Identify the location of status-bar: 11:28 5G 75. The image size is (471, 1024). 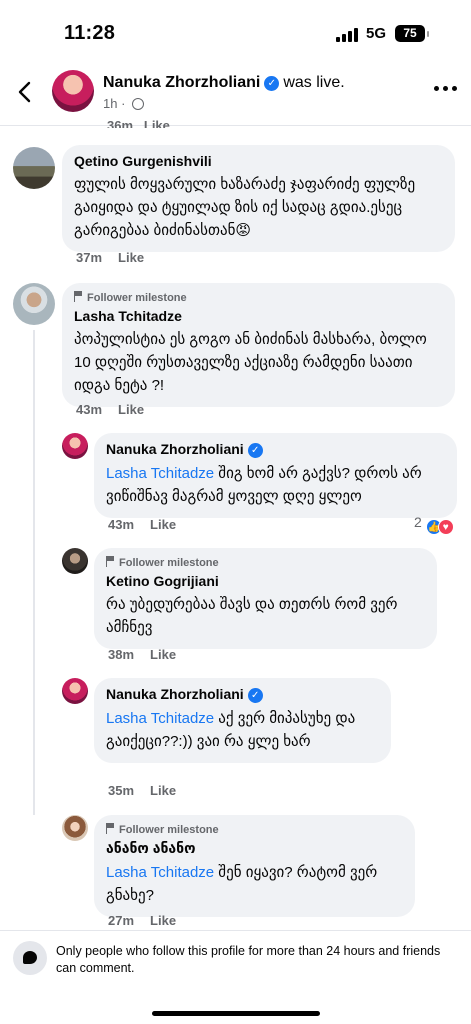
(235, 33).